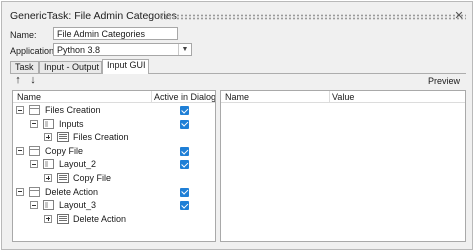  What do you see at coordinates (78, 205) in the screenshot?
I see `tree-row-label: Layout_3` at bounding box center [78, 205].